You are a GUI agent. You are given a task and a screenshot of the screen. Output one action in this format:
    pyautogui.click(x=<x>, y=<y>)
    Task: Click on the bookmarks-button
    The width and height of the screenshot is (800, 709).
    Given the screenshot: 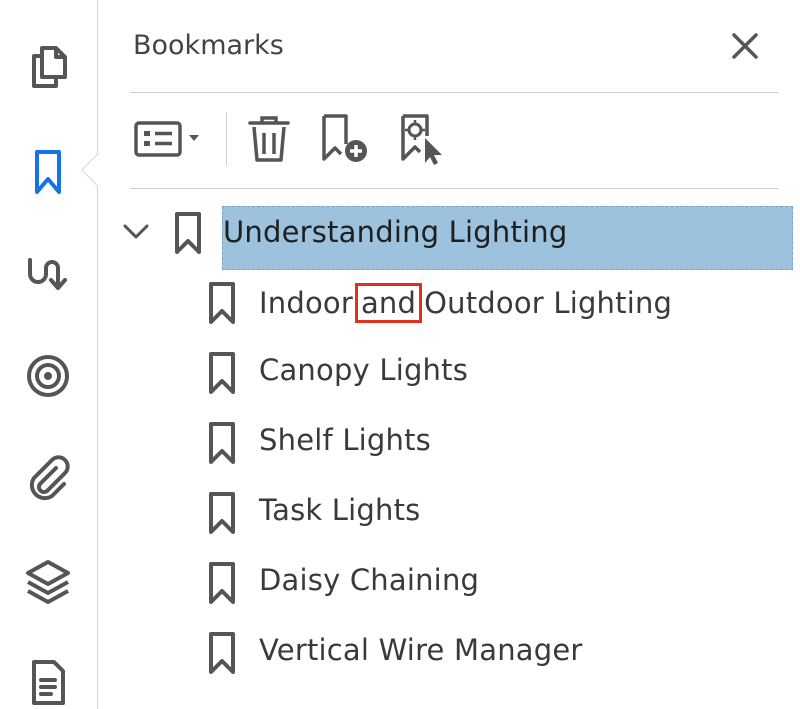 What is the action you would take?
    pyautogui.click(x=48, y=172)
    